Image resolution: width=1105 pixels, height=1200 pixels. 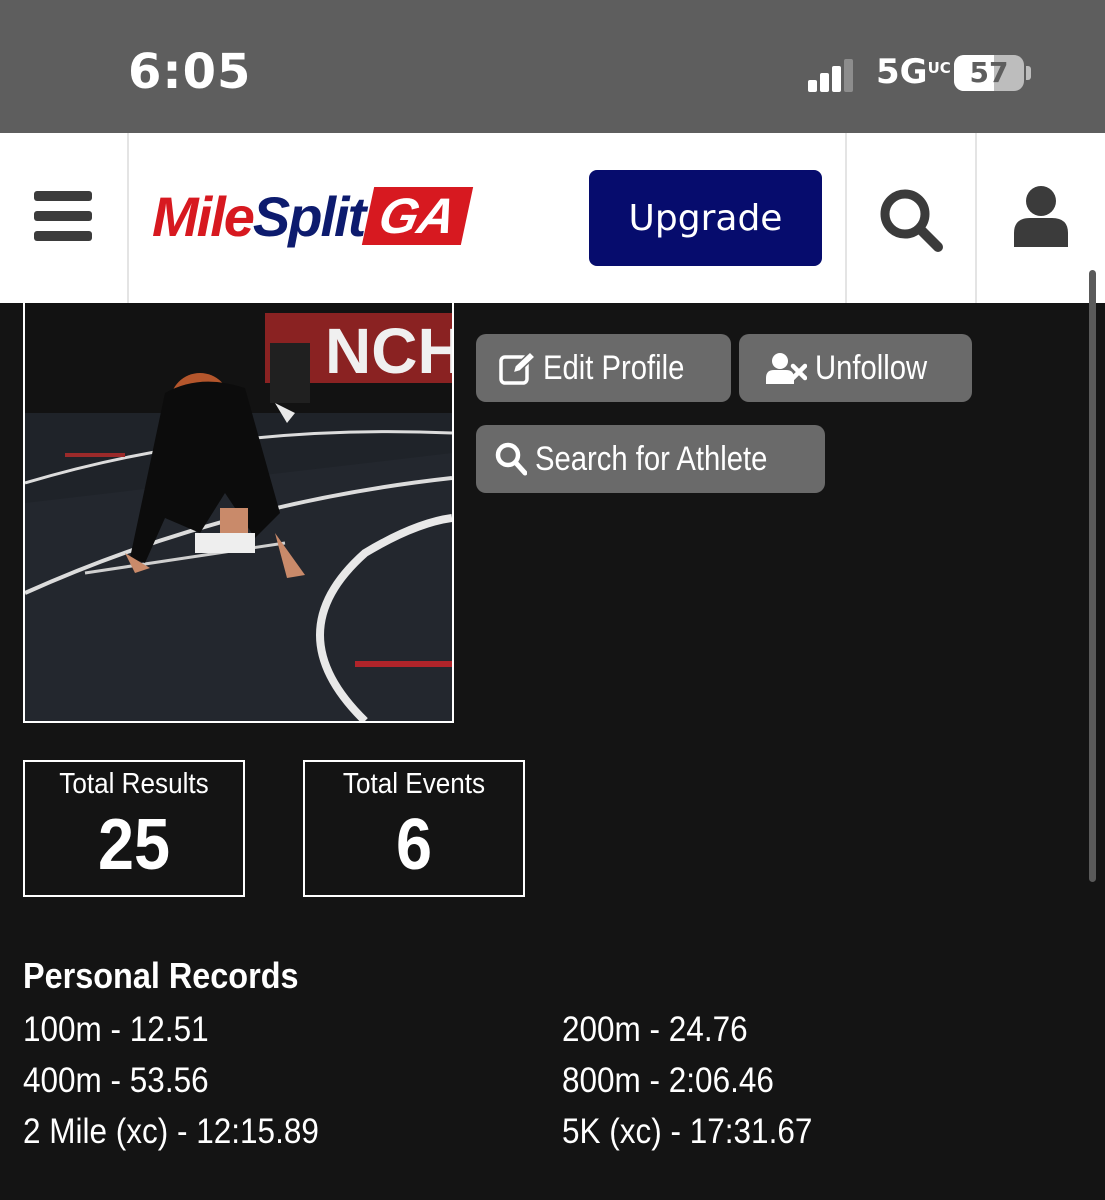 I want to click on edit-profile-label: Edit Profile, so click(x=614, y=367).